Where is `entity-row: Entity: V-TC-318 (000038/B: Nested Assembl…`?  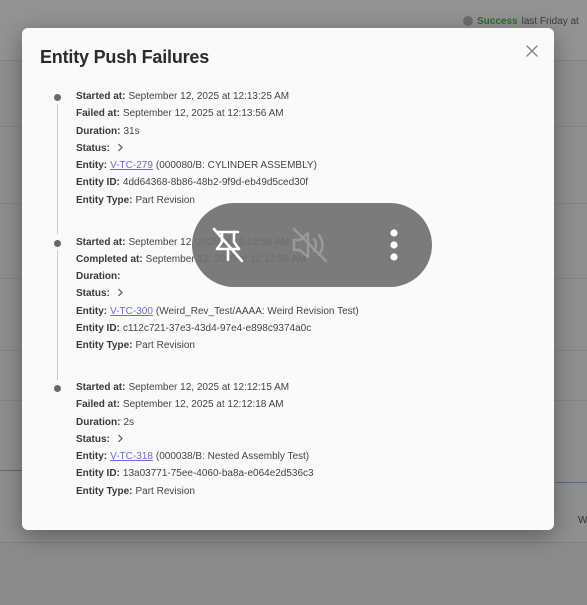 entity-row: Entity: V-TC-318 (000038/B: Nested Assembl… is located at coordinates (304, 458).